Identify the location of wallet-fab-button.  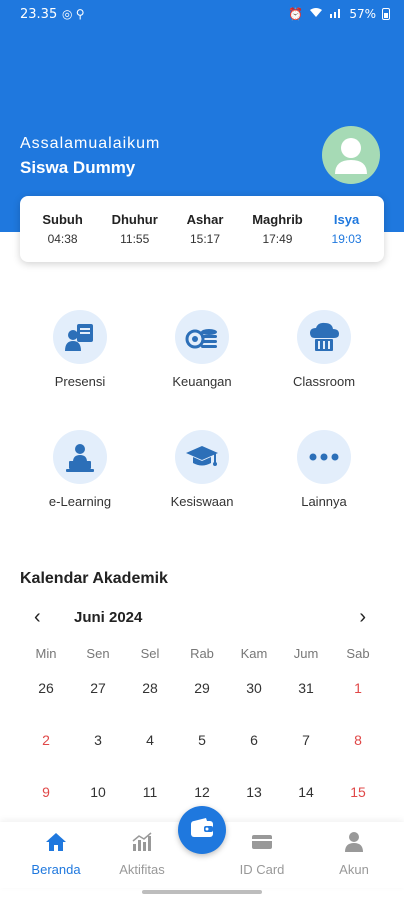
(202, 830).